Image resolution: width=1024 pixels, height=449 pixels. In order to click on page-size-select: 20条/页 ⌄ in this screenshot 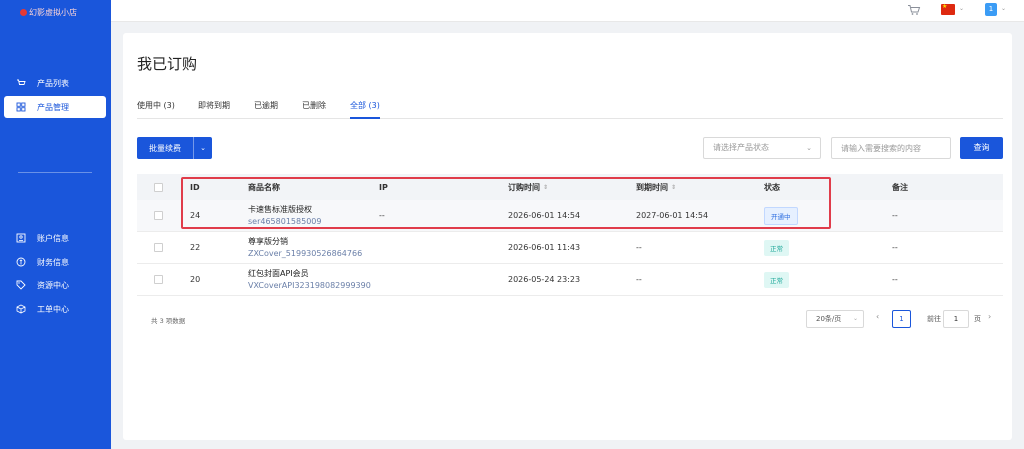, I will do `click(835, 319)`.